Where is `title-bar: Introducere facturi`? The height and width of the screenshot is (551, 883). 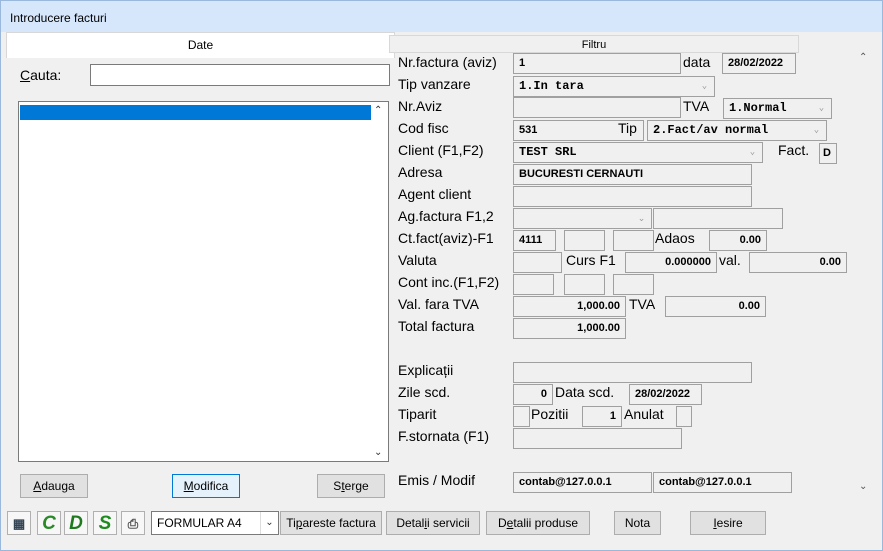 title-bar: Introducere facturi is located at coordinates (441, 16).